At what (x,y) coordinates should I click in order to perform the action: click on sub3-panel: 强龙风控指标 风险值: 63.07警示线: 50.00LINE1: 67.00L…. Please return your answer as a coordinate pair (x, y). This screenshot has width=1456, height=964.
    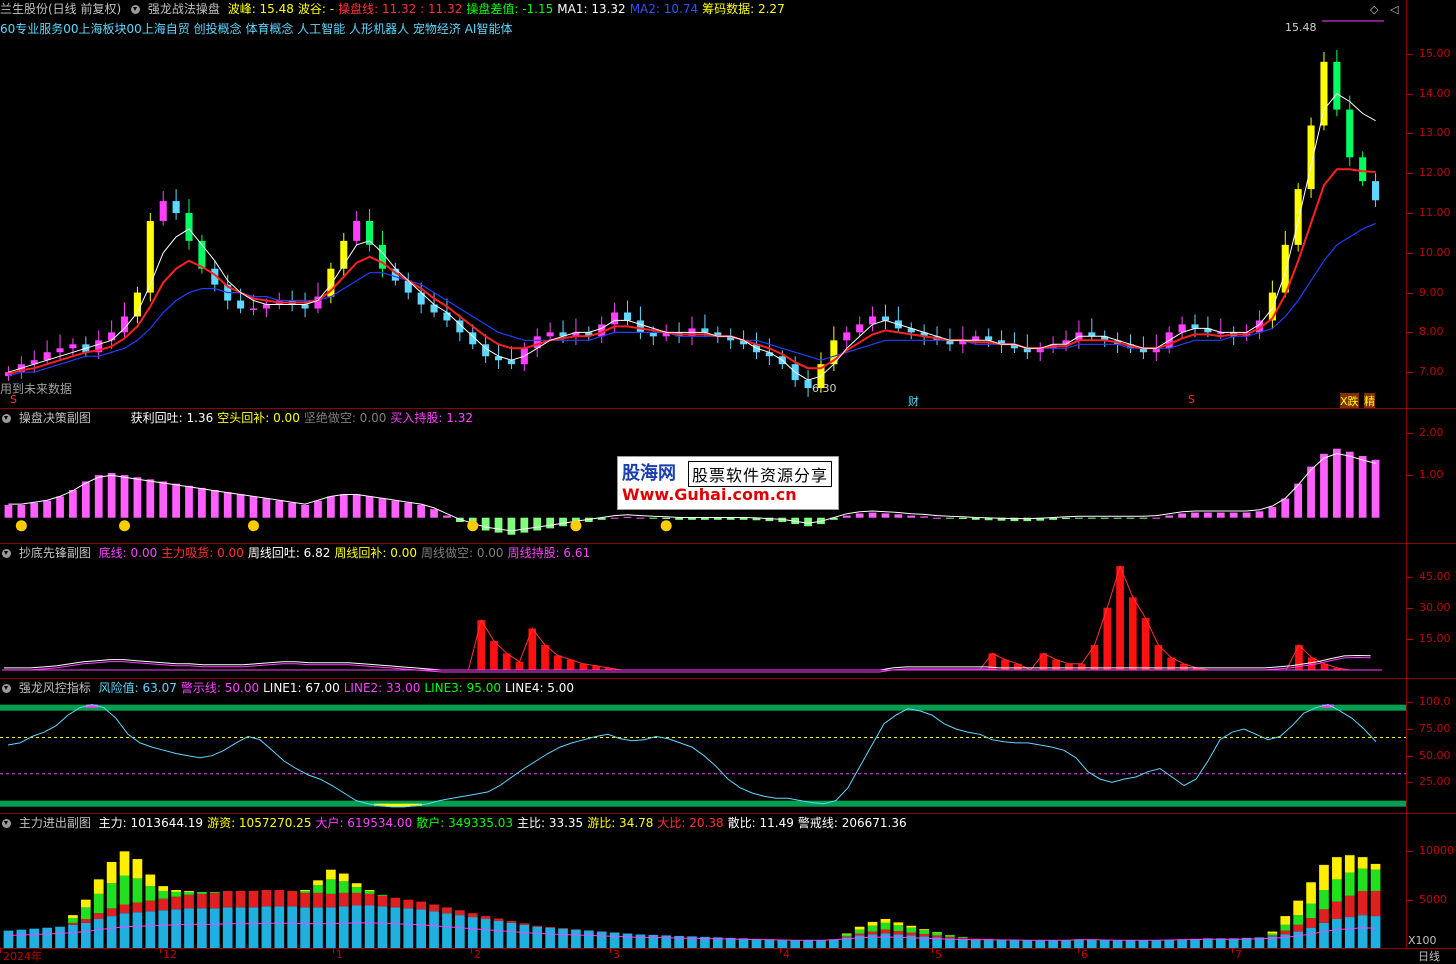
    Looking at the image, I should click on (728, 746).